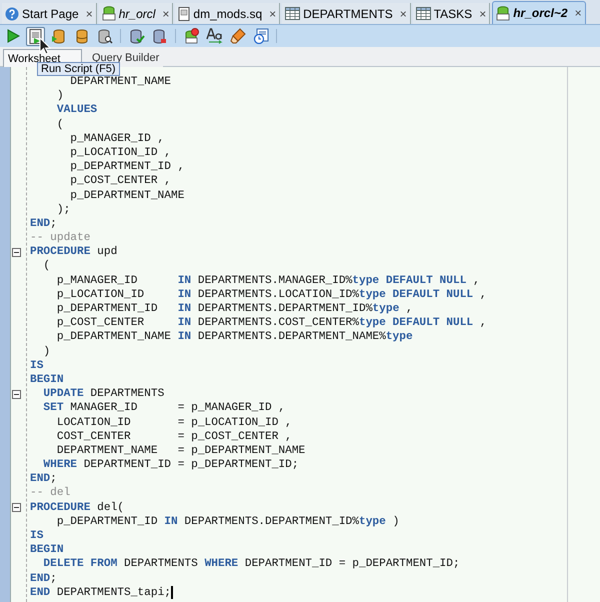 This screenshot has height=602, width=600. What do you see at coordinates (234, 337) in the screenshot?
I see `code-line: p_DEPARTMENT_NAME IN DEPARTMENTS.DEPARTMENT_NAME%type` at bounding box center [234, 337].